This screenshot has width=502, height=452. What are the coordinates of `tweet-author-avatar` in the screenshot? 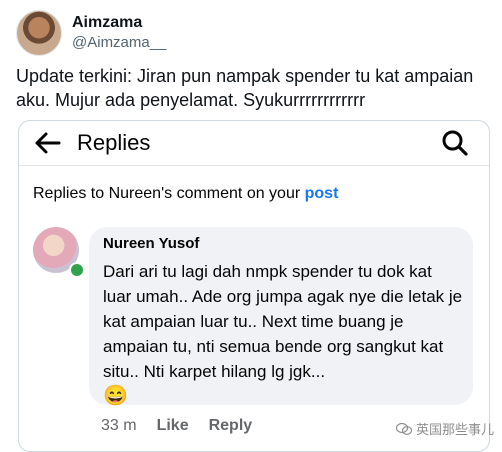 It's located at (39, 33).